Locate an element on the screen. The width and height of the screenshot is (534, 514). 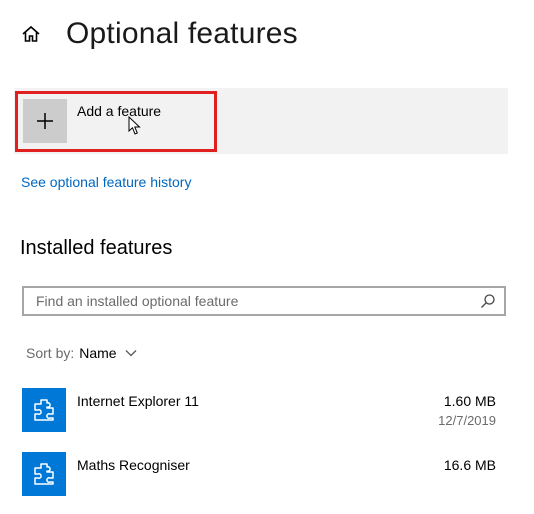
feature-name: Maths Recogniser is located at coordinates (133, 465).